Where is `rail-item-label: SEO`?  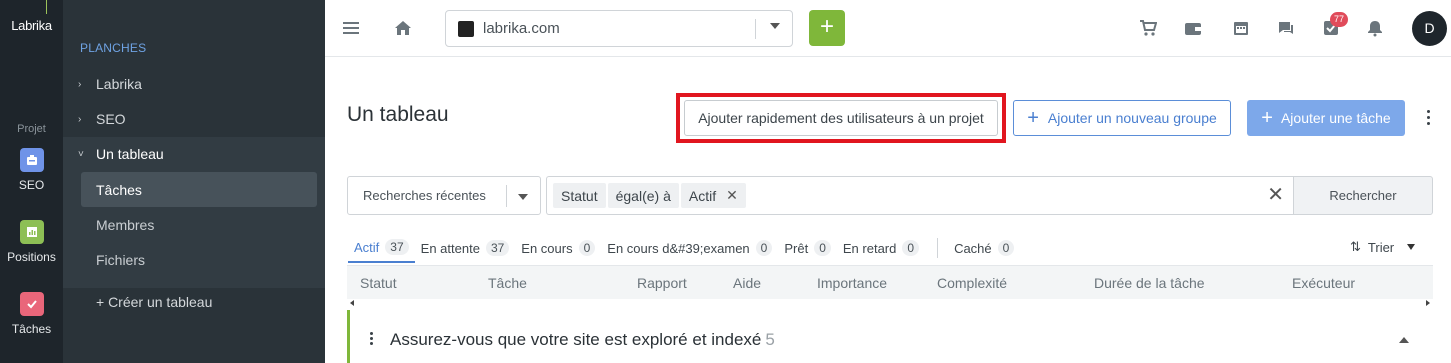
rail-item-label: SEO is located at coordinates (31, 185).